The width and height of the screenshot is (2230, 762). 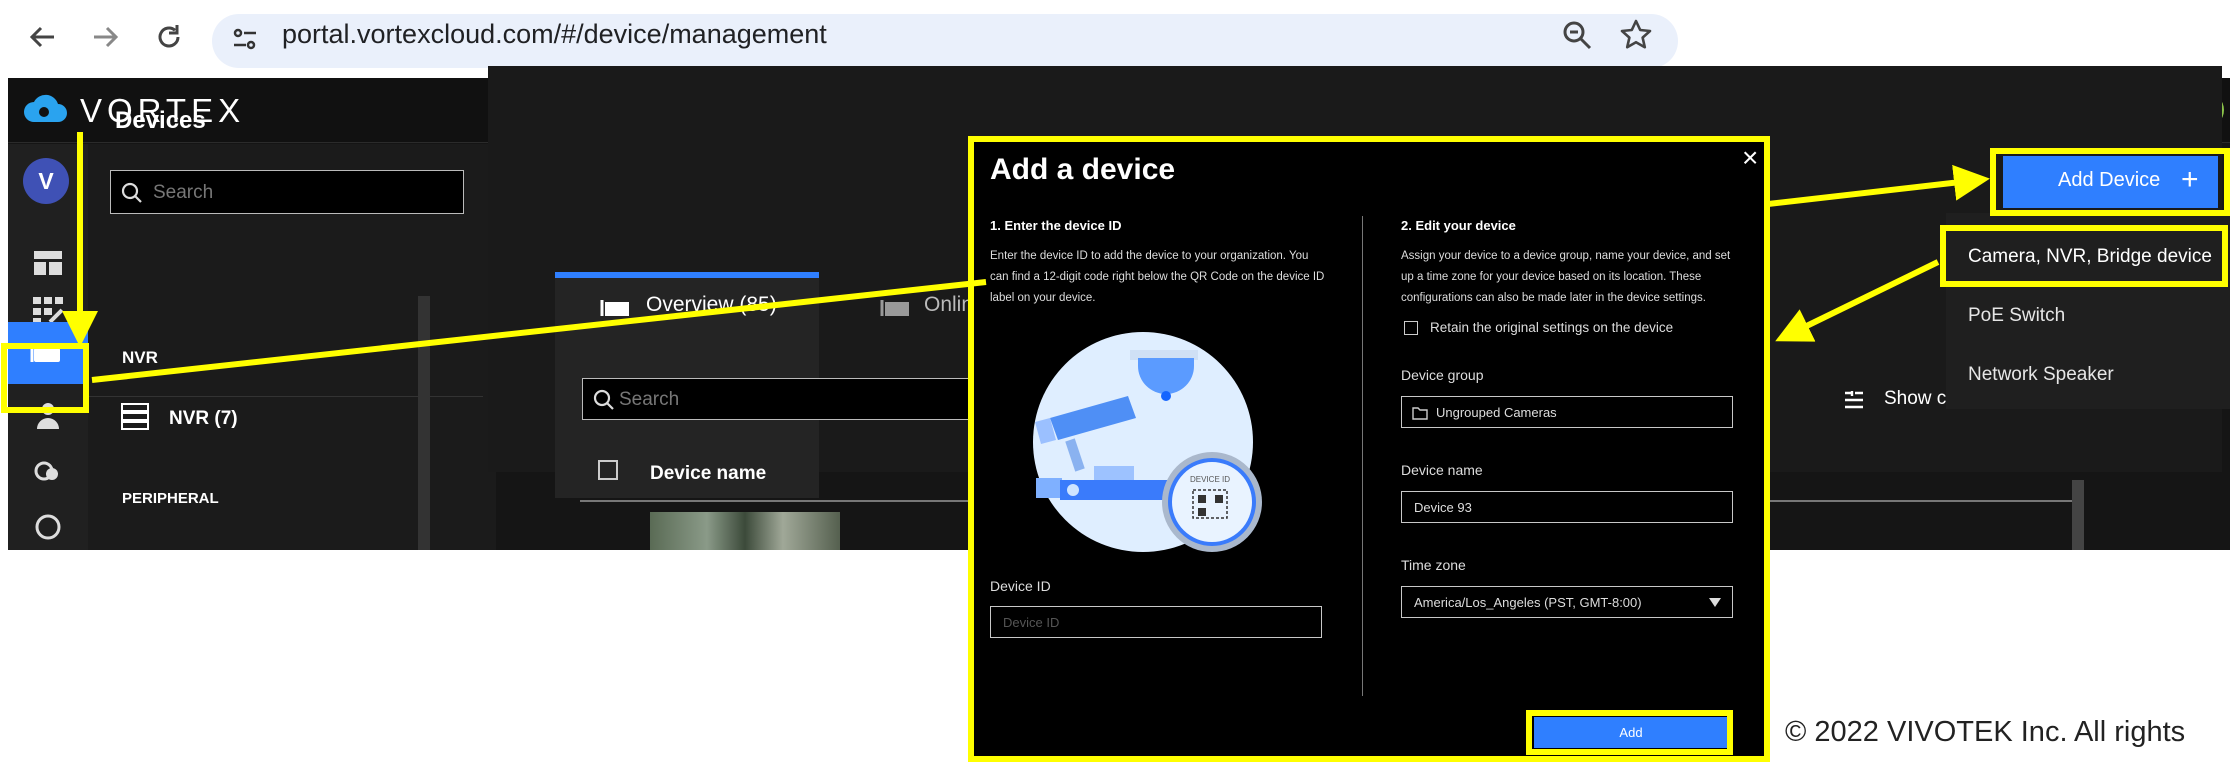 What do you see at coordinates (1629, 732) in the screenshot?
I see `highlight-add-button` at bounding box center [1629, 732].